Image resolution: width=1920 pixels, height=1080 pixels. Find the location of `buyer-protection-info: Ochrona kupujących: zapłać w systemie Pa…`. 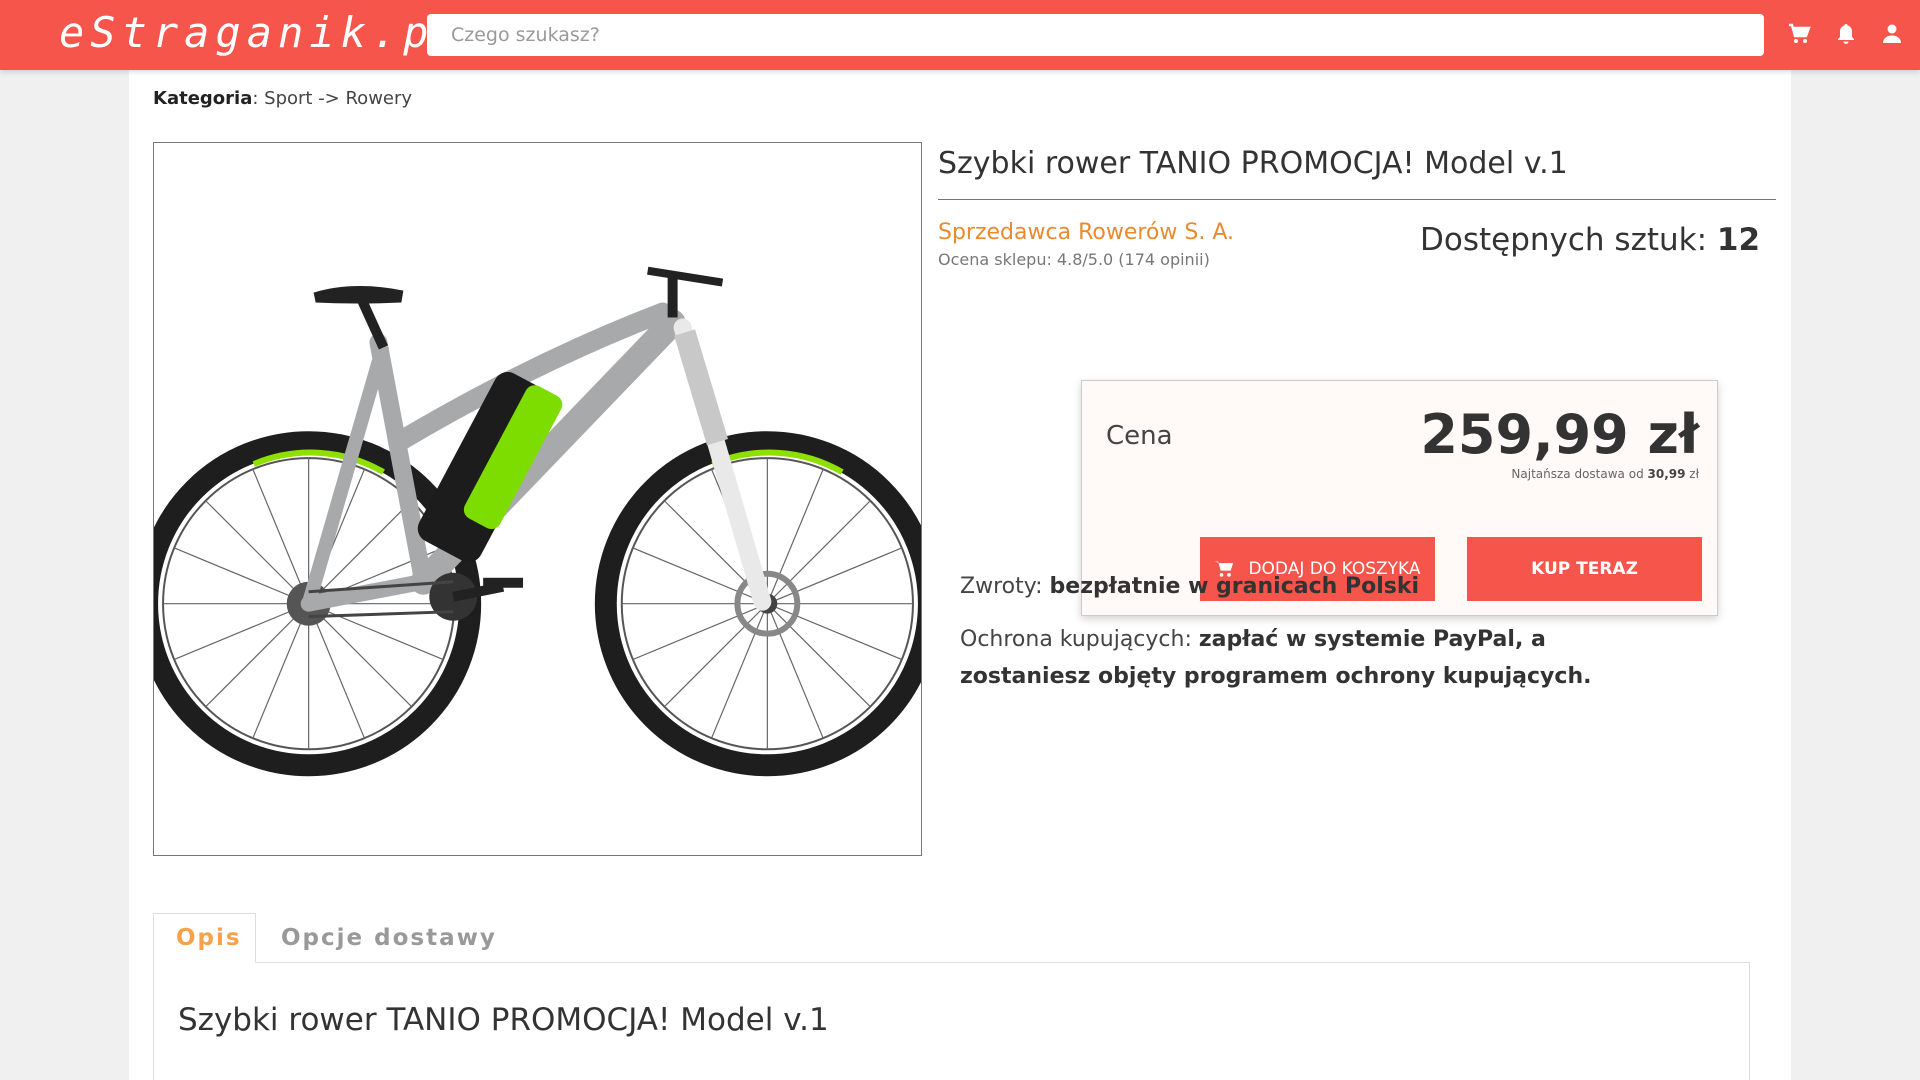

buyer-protection-info: Ochrona kupujących: zapłać w systemie Pa… is located at coordinates (1300, 658).